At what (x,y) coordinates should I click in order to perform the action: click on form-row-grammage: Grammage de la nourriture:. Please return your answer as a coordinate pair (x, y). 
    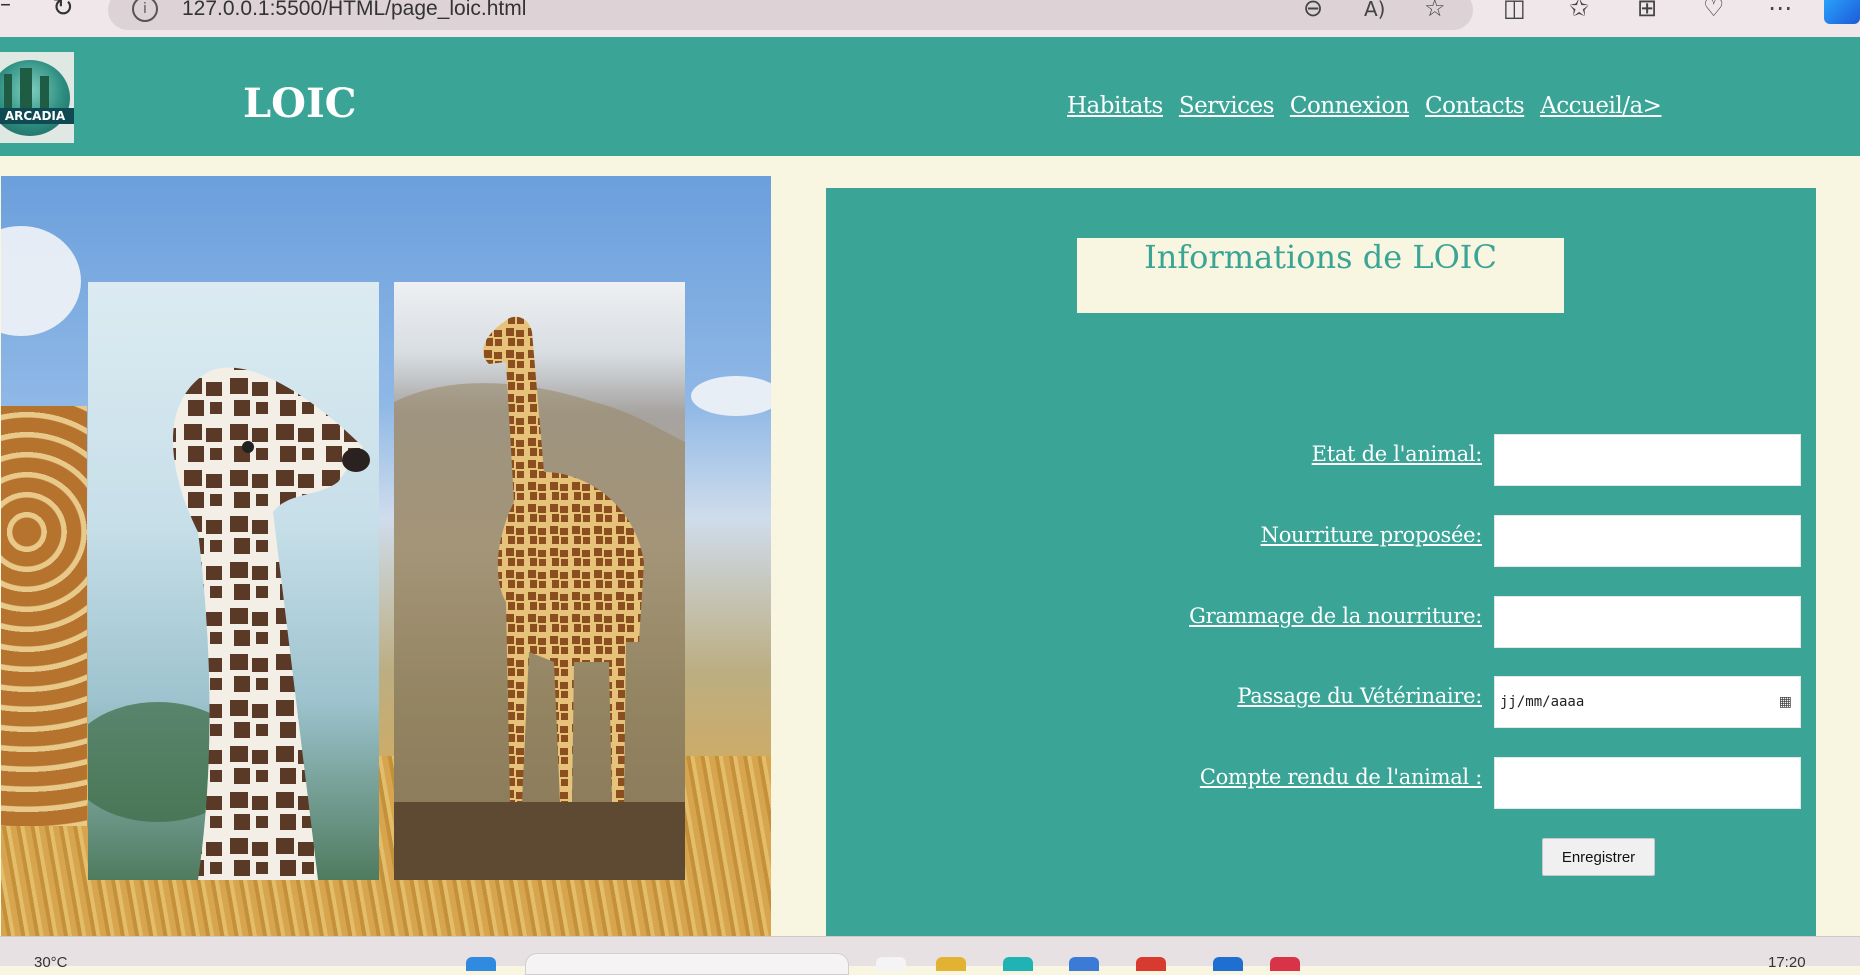
    Looking at the image, I should click on (1313, 622).